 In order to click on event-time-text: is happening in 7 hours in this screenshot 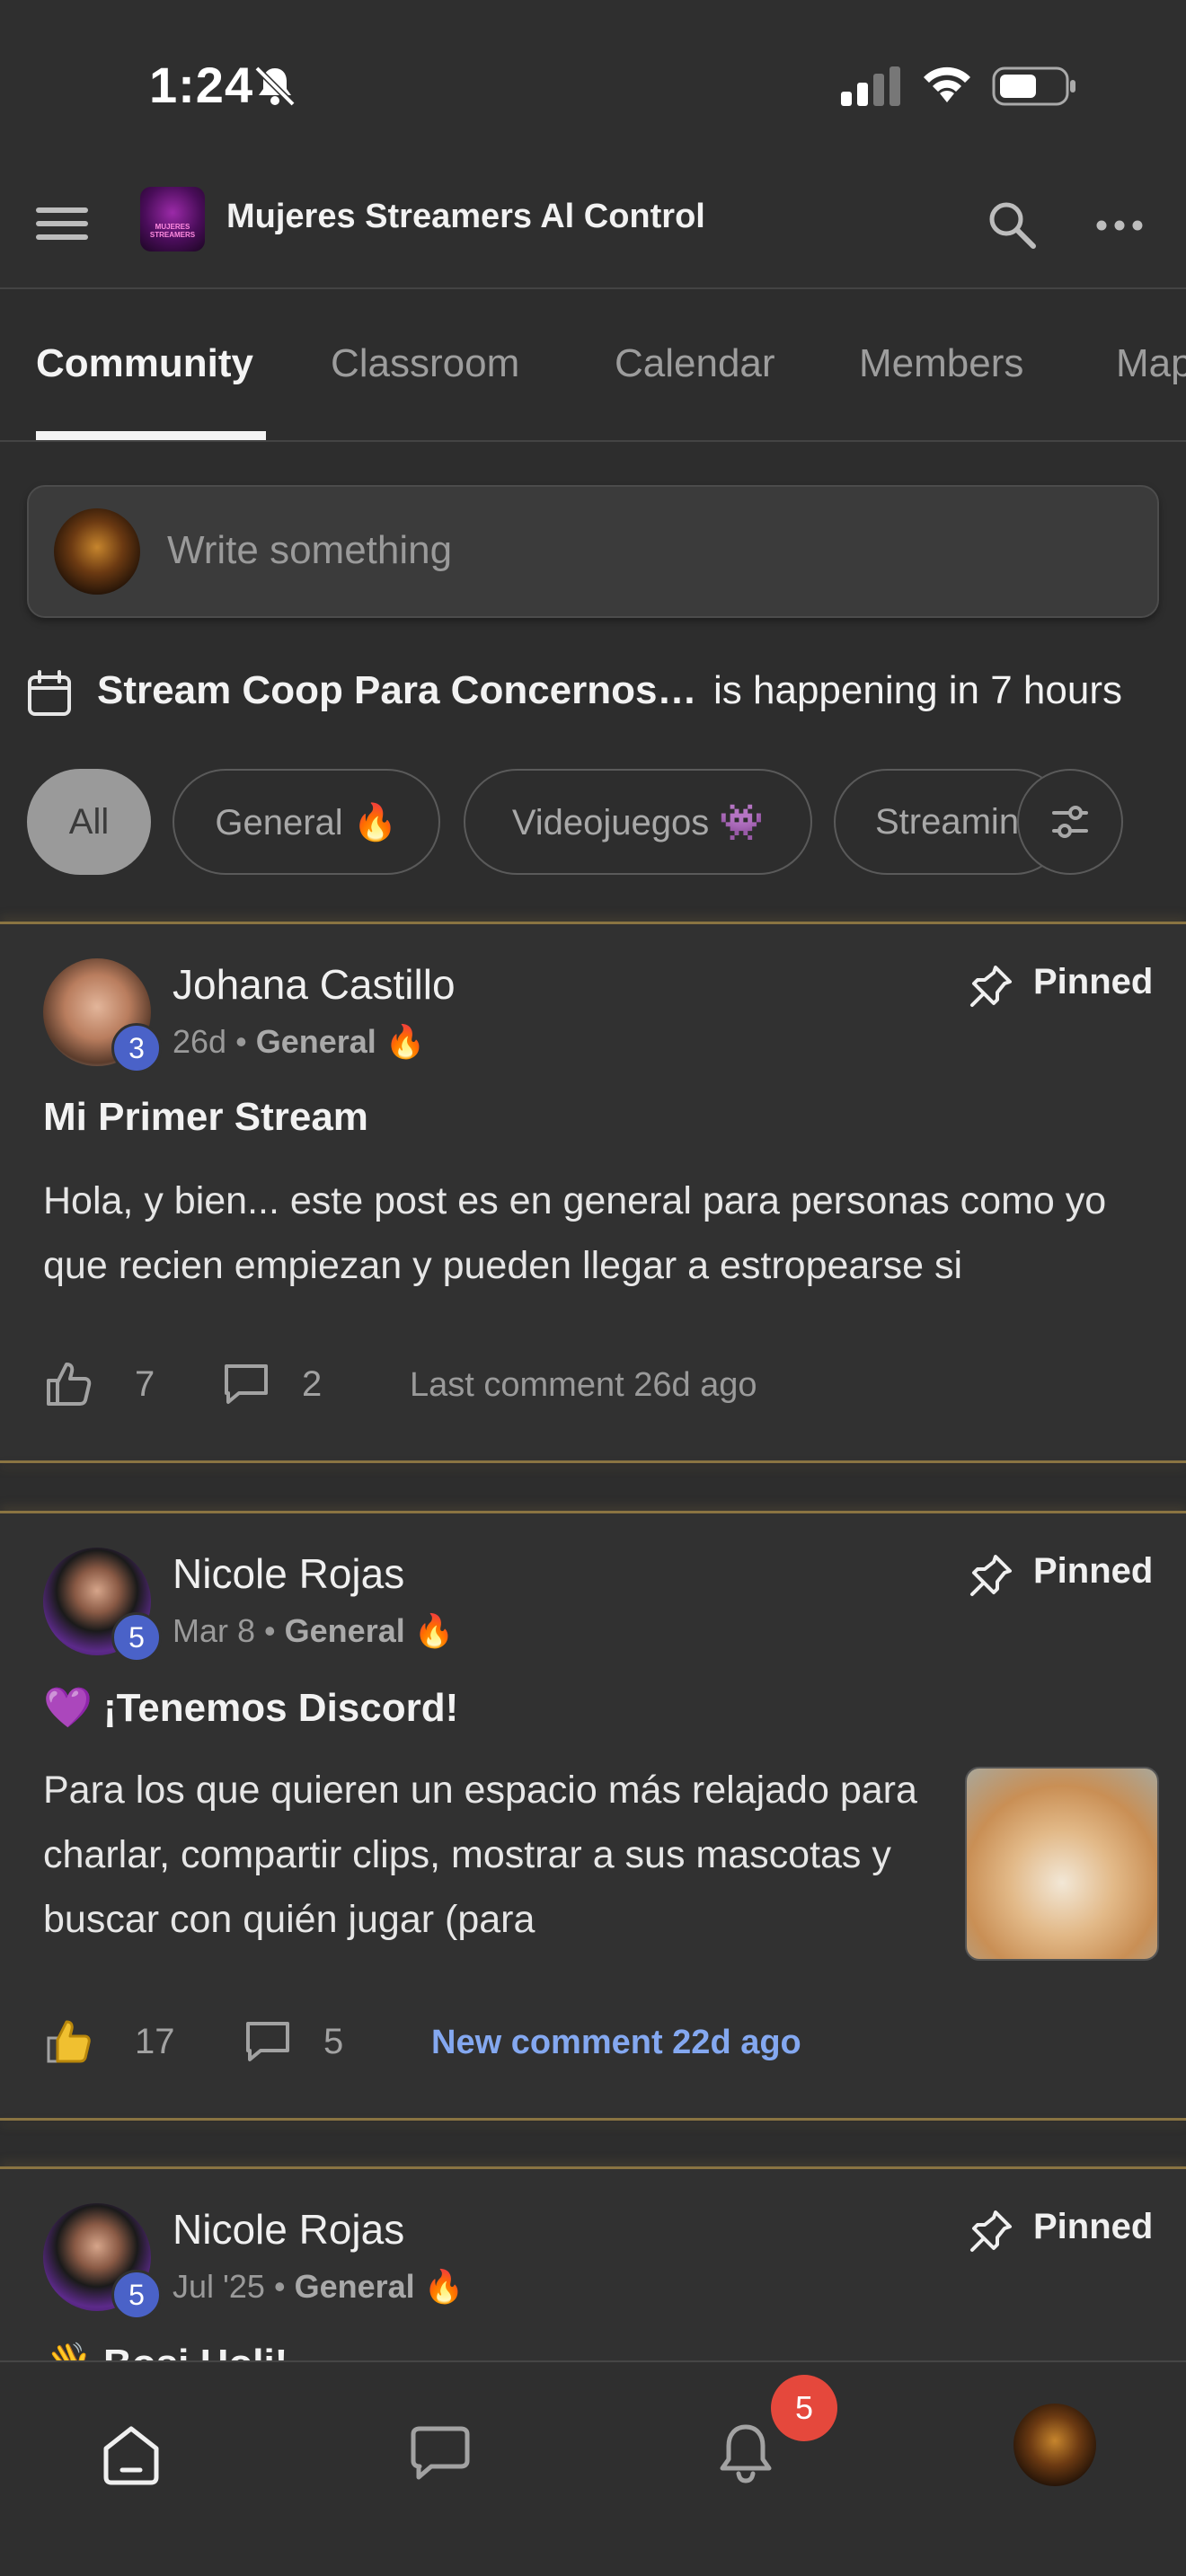, I will do `click(917, 690)`.